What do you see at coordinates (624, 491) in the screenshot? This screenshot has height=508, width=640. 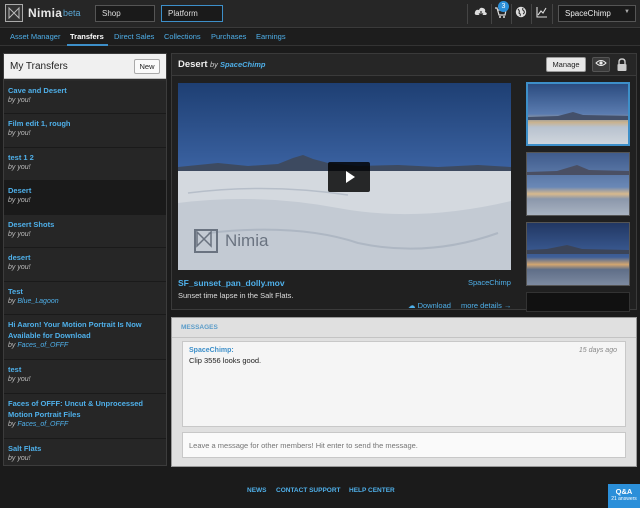 I see `qa-title: Q&A` at bounding box center [624, 491].